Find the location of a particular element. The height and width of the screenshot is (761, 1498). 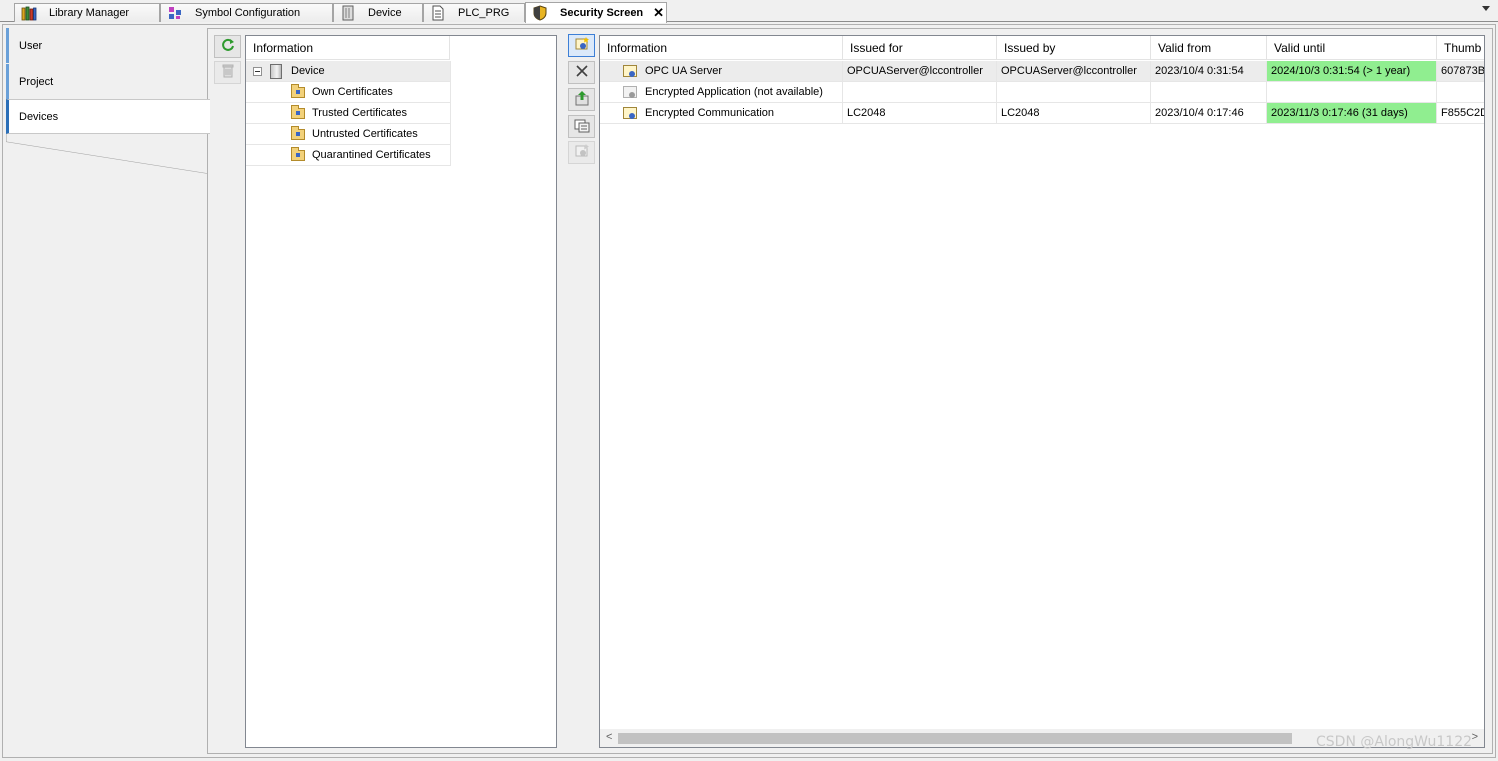

export-certificate-button is located at coordinates (581, 126).